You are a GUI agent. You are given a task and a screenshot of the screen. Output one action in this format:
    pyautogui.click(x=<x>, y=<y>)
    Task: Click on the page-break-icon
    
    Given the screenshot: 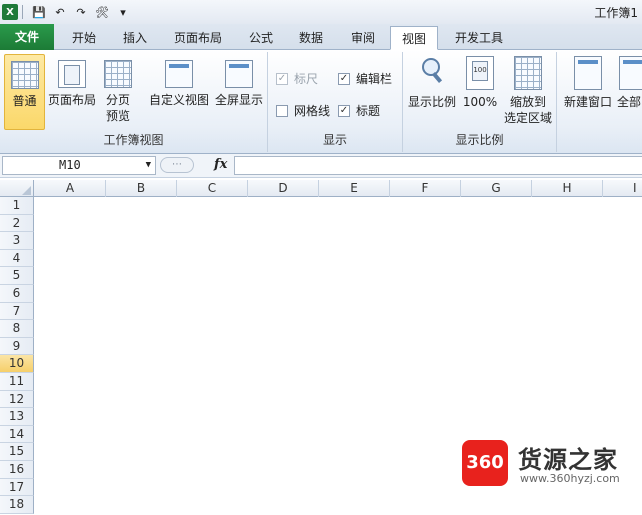 What is the action you would take?
    pyautogui.click(x=118, y=74)
    